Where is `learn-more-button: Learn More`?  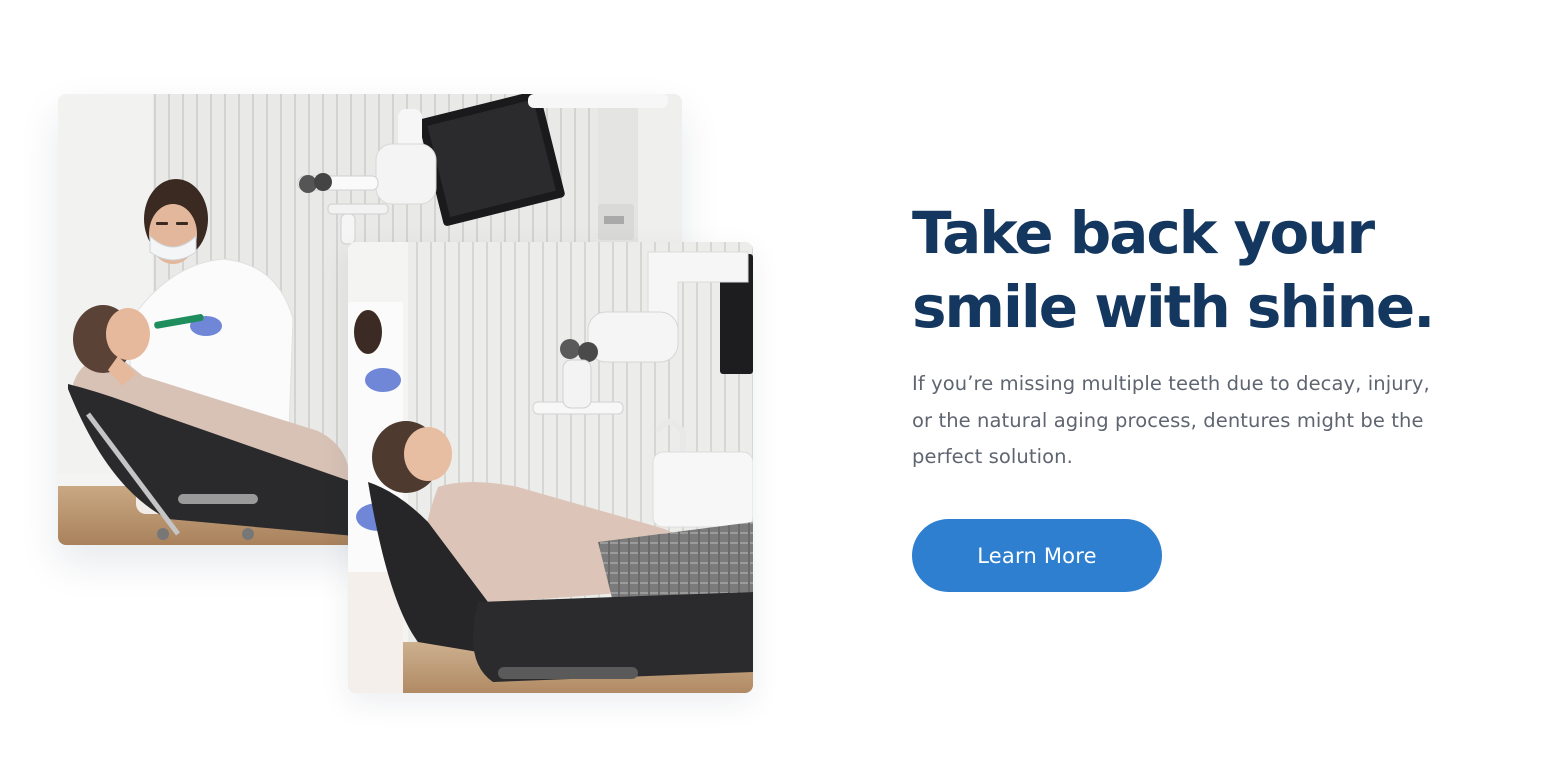
learn-more-button: Learn More is located at coordinates (1037, 555).